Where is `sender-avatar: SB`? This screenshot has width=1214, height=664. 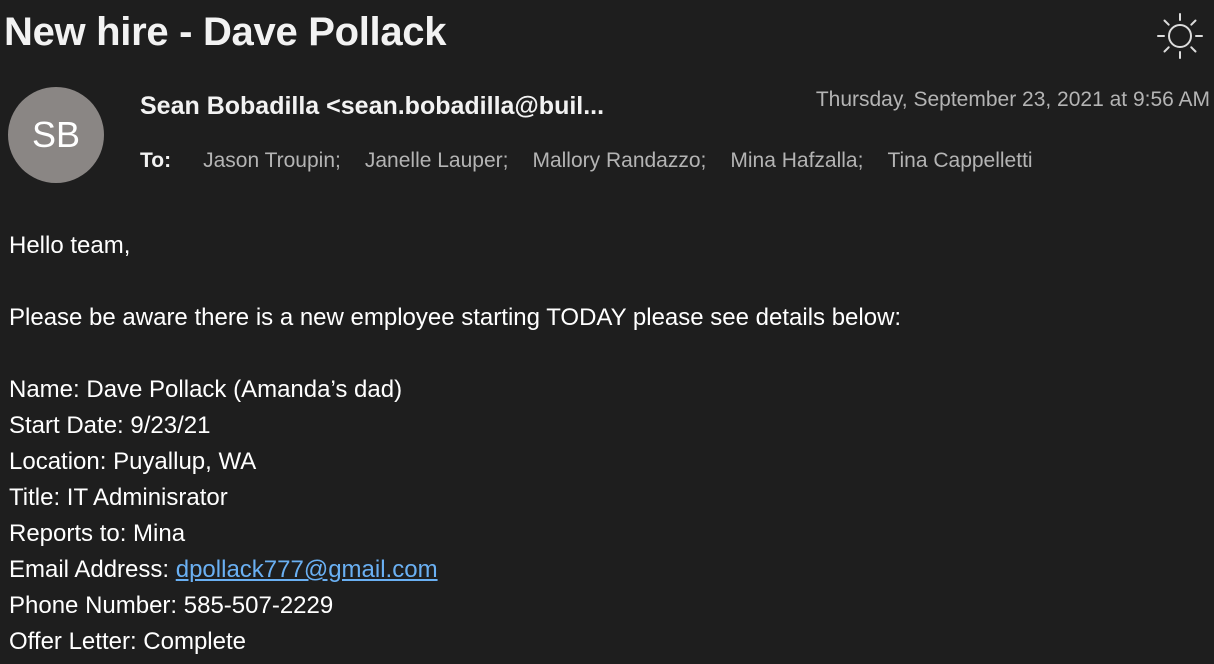
sender-avatar: SB is located at coordinates (56, 135).